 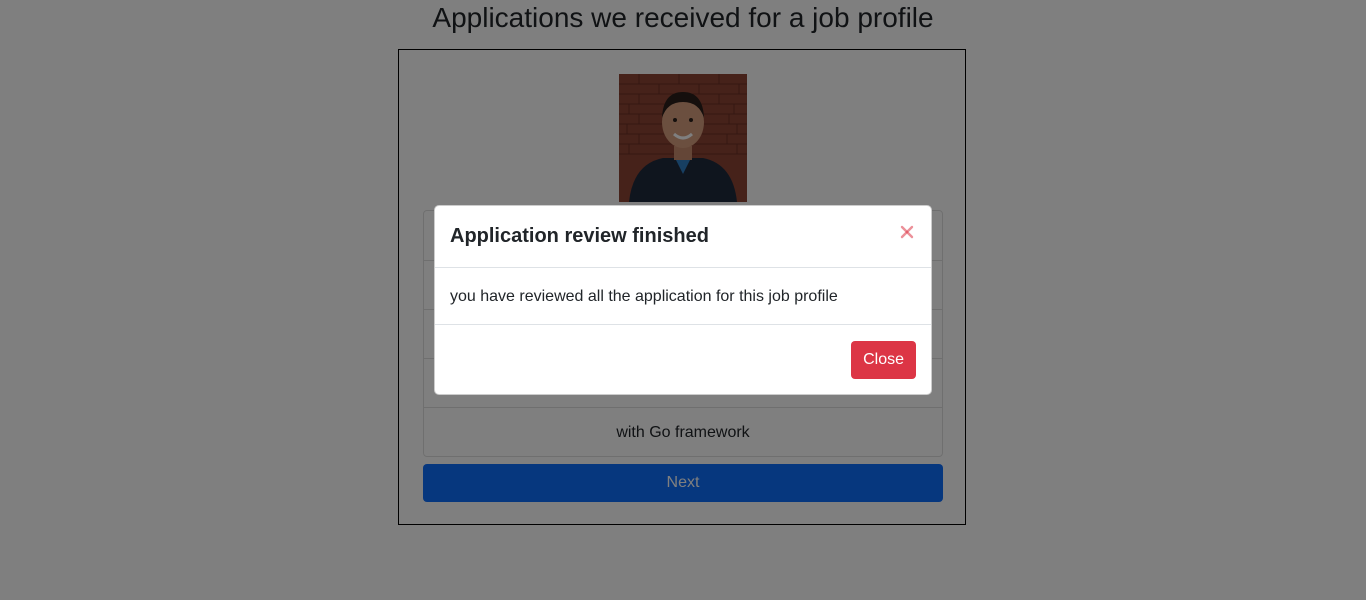 I want to click on modal-footer: Close, so click(x=683, y=359).